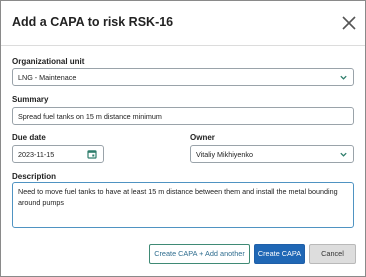 This screenshot has height=277, width=366. What do you see at coordinates (92, 154) in the screenshot?
I see `calendar-icon` at bounding box center [92, 154].